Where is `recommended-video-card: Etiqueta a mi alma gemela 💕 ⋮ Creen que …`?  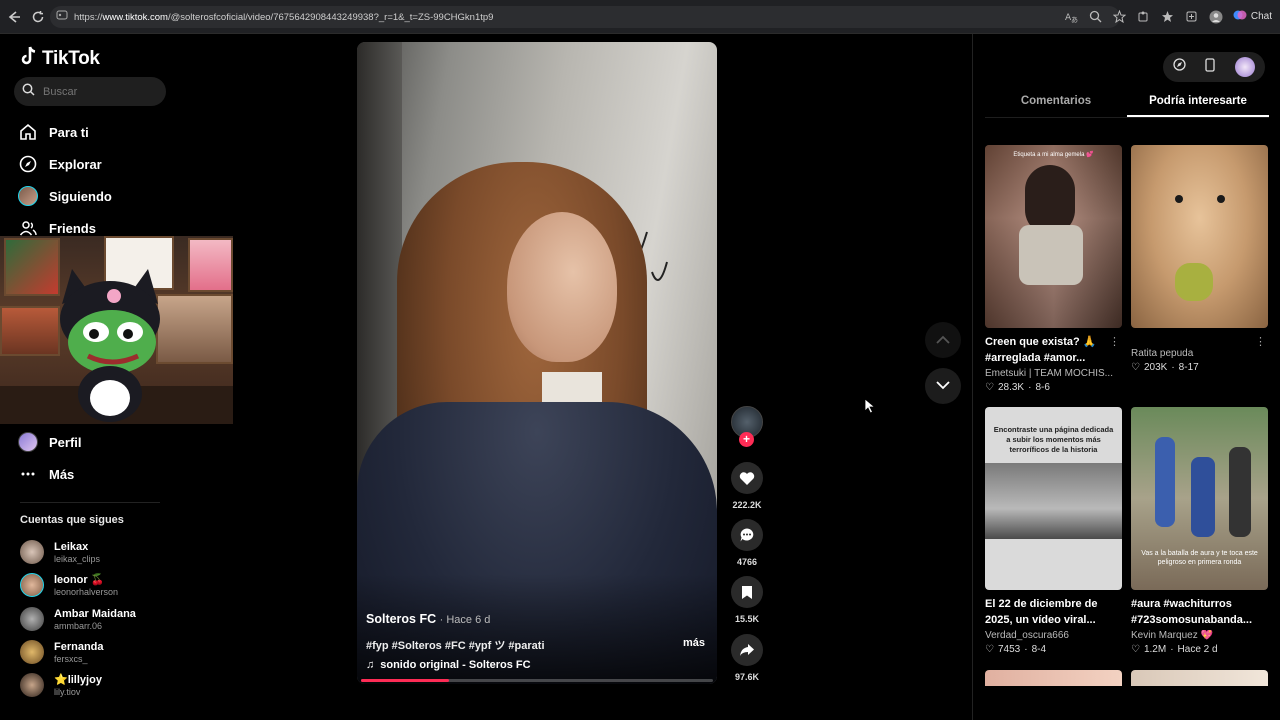 recommended-video-card: Etiqueta a mi alma gemela 💕 ⋮ Creen que … is located at coordinates (1053, 269).